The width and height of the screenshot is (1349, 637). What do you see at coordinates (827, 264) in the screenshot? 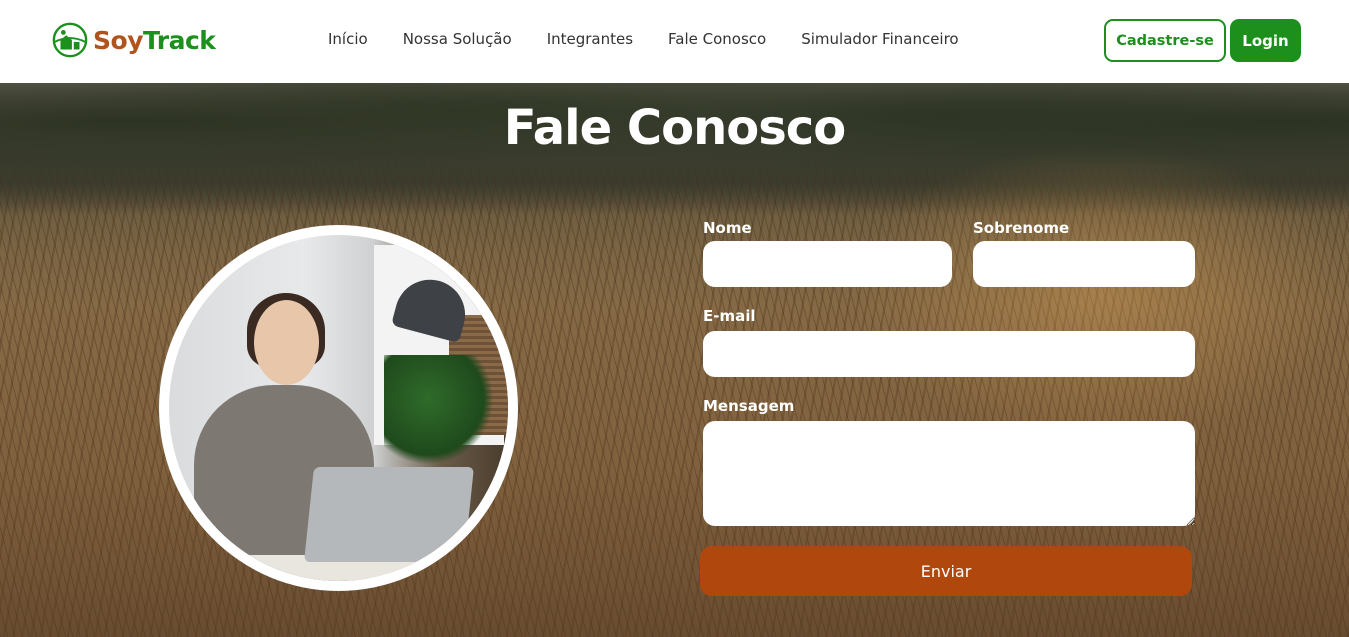
I see `first-name-field` at bounding box center [827, 264].